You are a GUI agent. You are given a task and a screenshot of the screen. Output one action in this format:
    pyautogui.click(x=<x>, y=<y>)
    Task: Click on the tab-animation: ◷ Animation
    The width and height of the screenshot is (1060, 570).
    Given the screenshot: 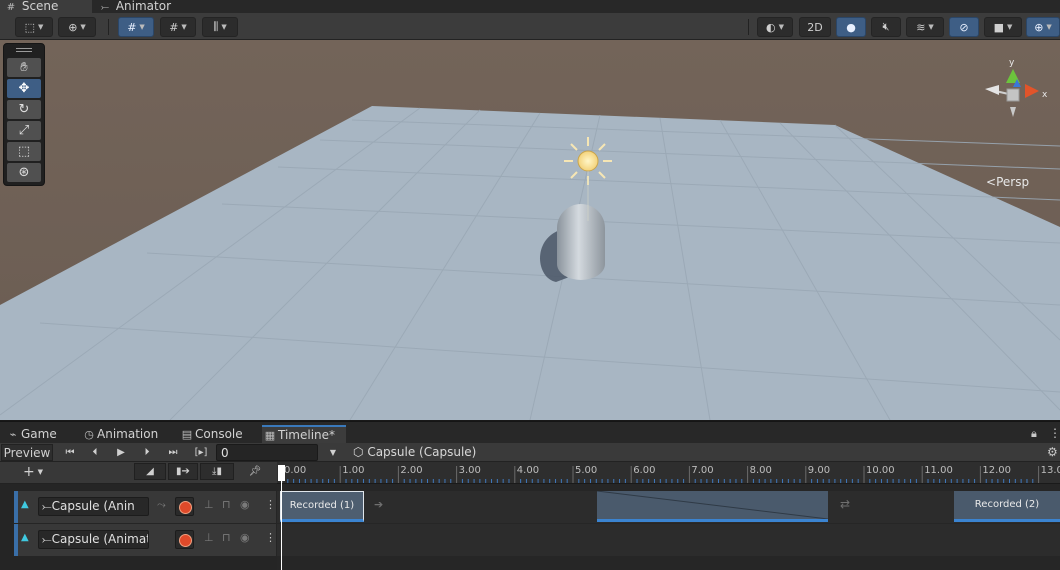 What is the action you would take?
    pyautogui.click(x=128, y=434)
    